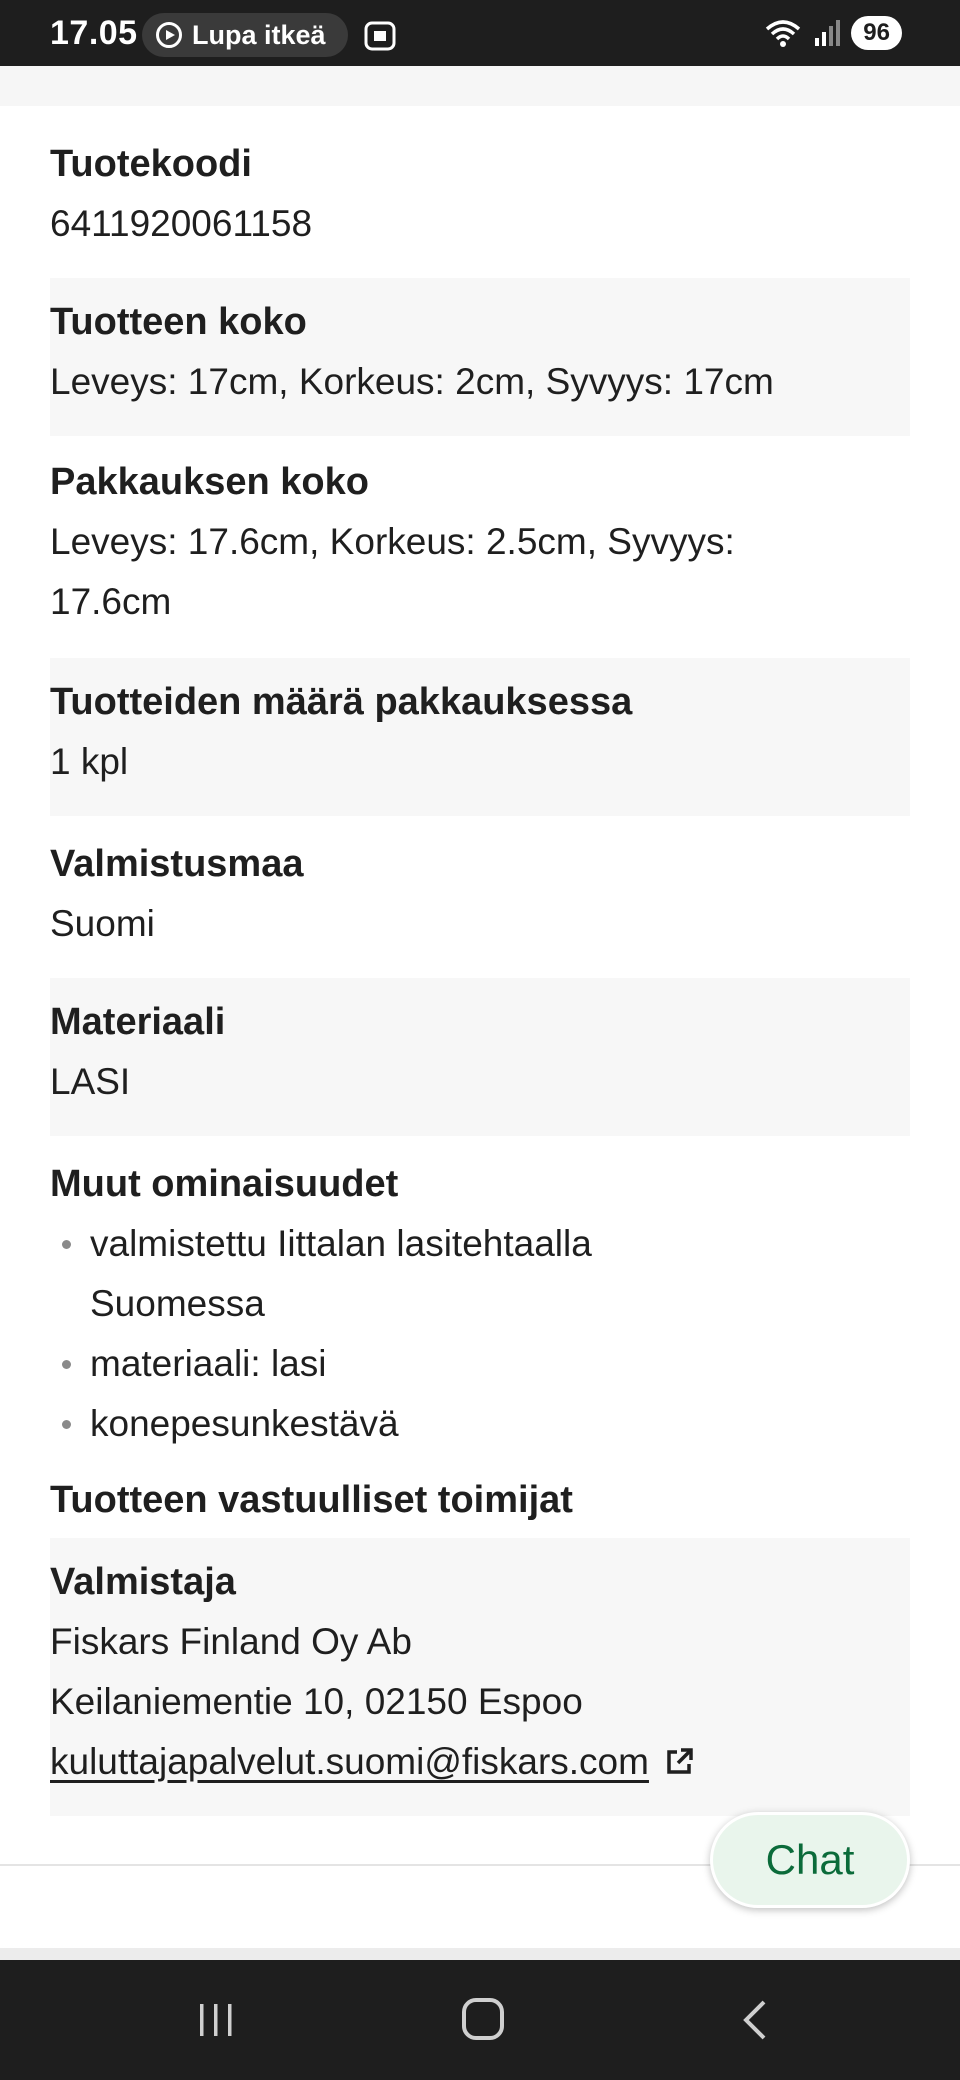  What do you see at coordinates (480, 899) in the screenshot?
I see `detail-country: Valmistusmaa Suomi` at bounding box center [480, 899].